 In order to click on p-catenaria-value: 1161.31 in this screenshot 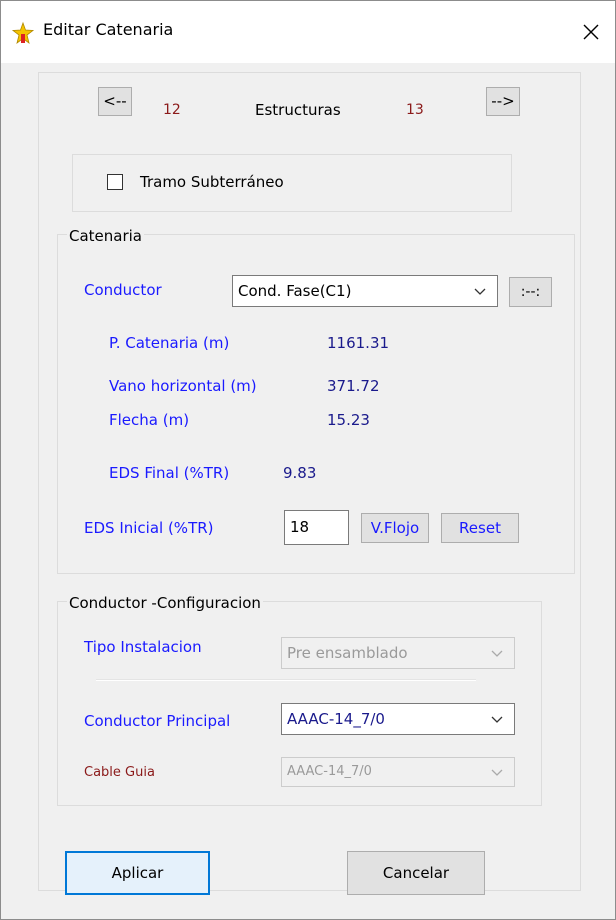, I will do `click(358, 343)`.